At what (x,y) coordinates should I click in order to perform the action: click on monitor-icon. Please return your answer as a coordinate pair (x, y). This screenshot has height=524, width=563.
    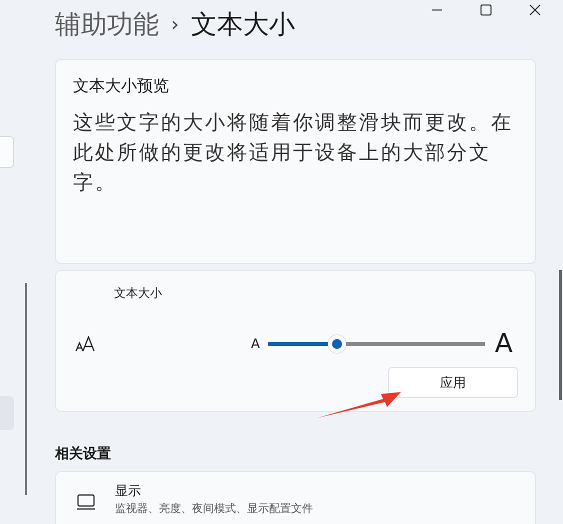
    Looking at the image, I should click on (86, 502).